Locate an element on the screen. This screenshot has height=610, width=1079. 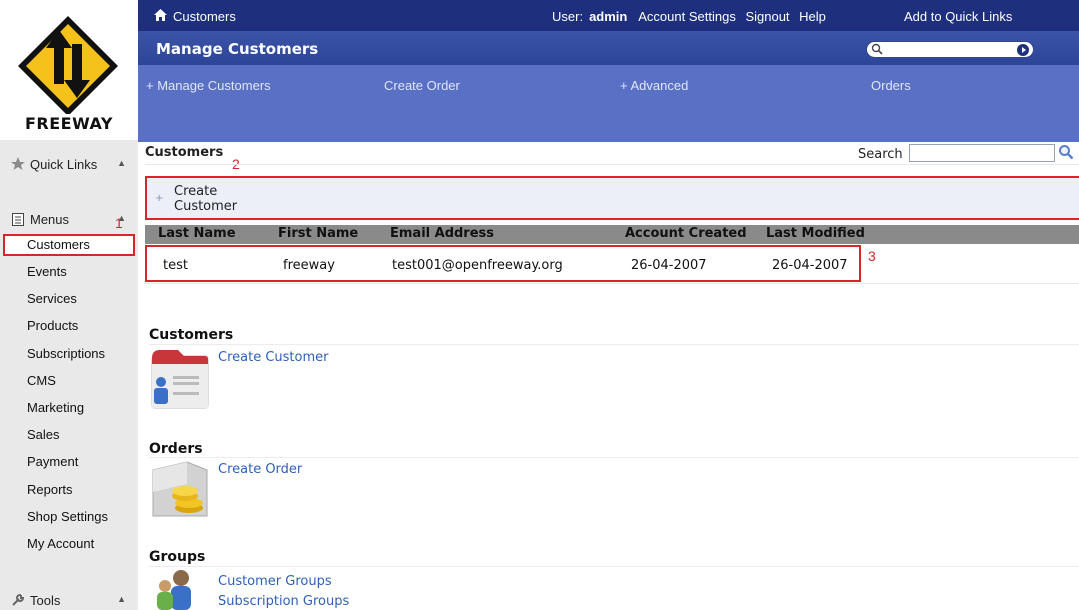
quick-links-label: Quick Links is located at coordinates (64, 164).